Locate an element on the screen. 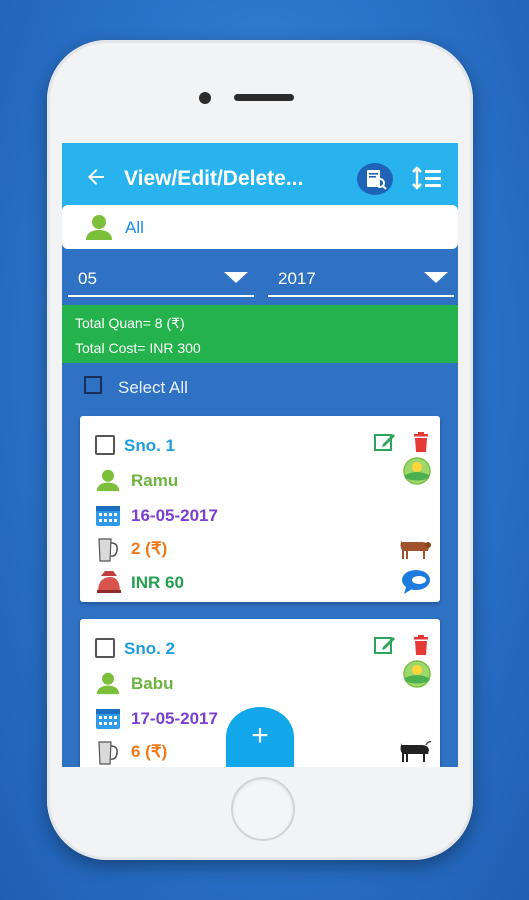 The image size is (529, 900). total-cost: Total Cost= INR 300 is located at coordinates (138, 348).